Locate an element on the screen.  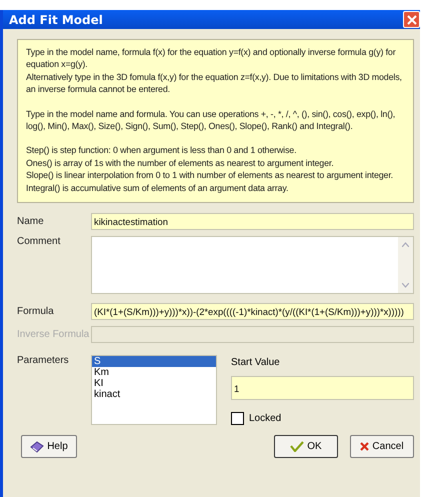
scroll-bar is located at coordinates (405, 265).